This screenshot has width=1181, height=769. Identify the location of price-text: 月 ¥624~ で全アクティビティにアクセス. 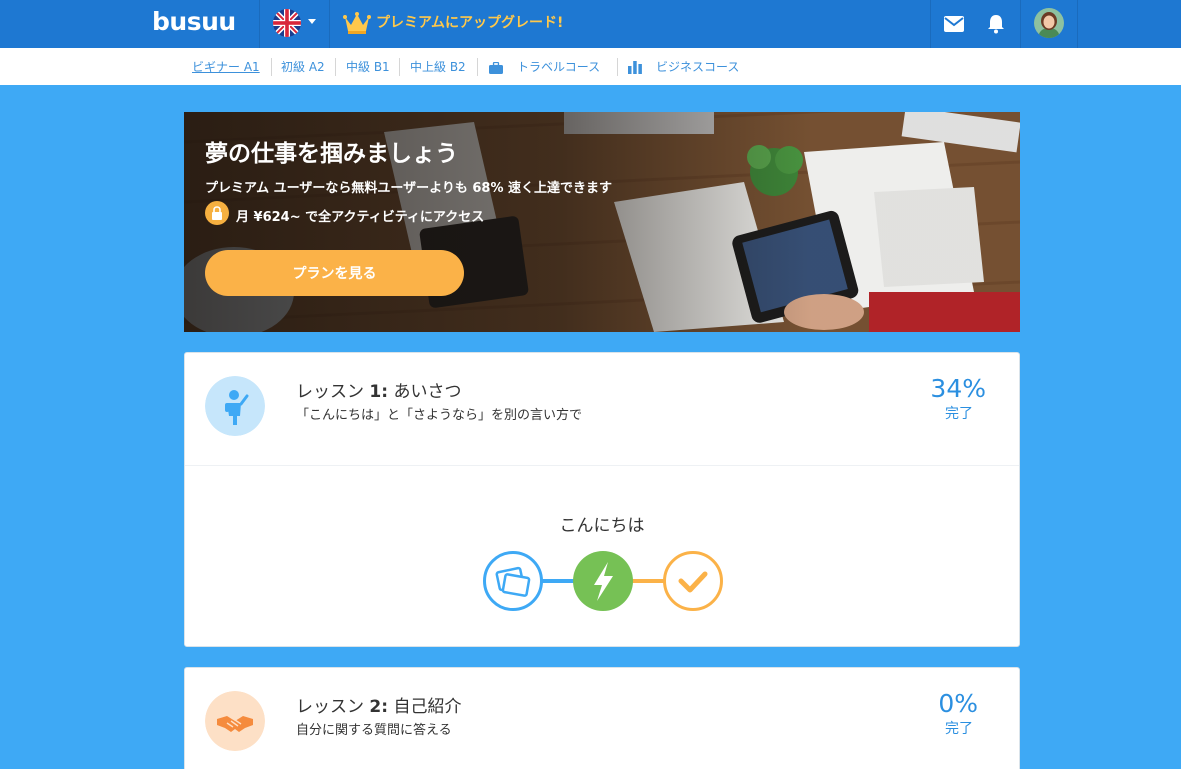
(360, 217).